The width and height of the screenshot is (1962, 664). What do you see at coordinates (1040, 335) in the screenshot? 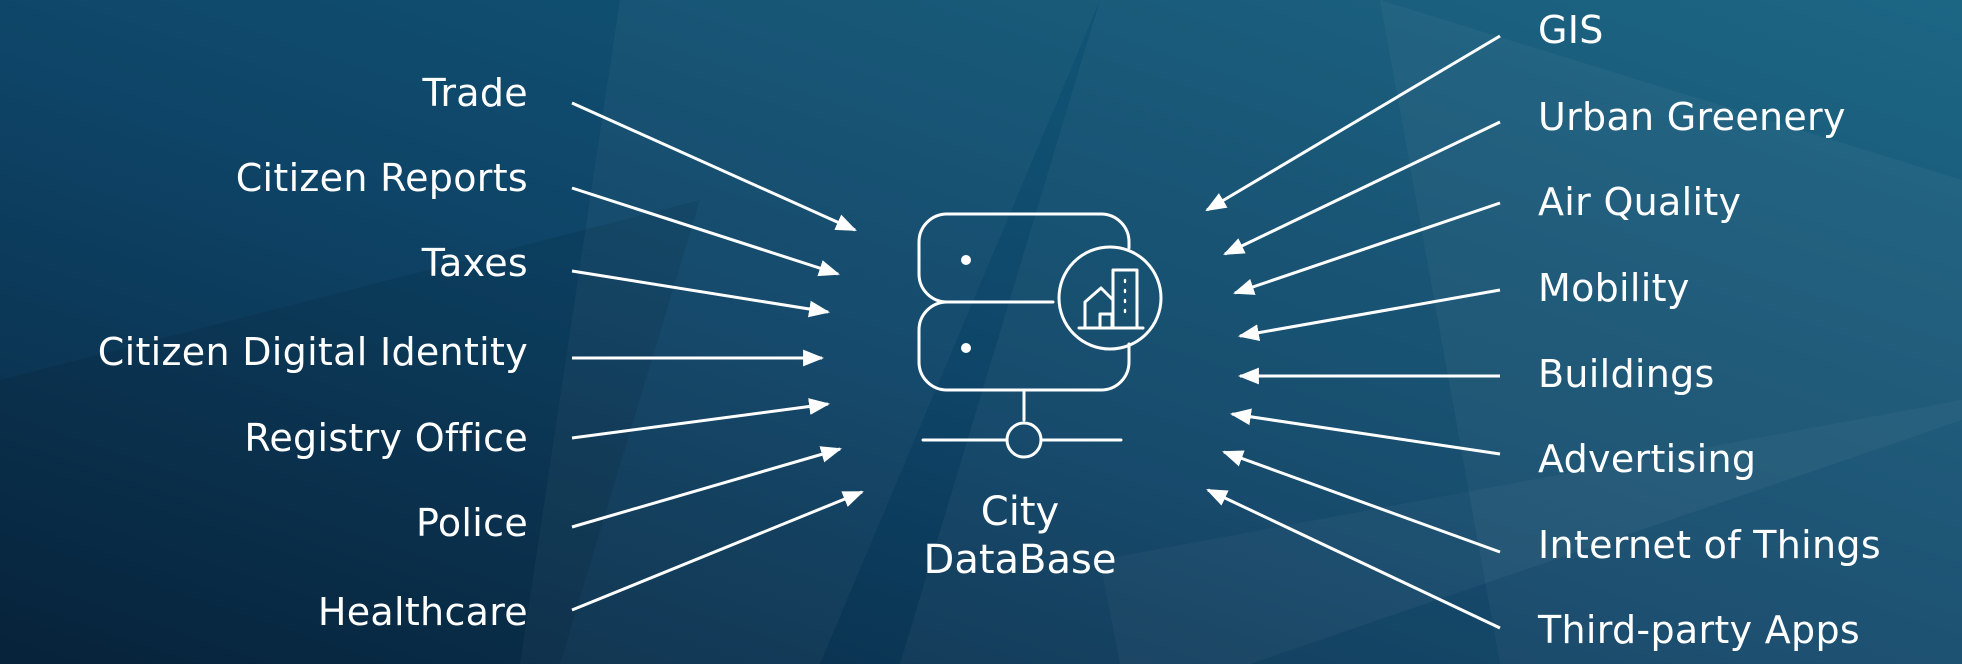
I see `server-building-icon` at bounding box center [1040, 335].